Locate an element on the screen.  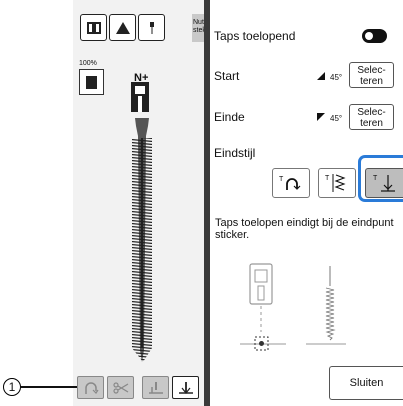
scissors-icon is located at coordinates (120, 387).